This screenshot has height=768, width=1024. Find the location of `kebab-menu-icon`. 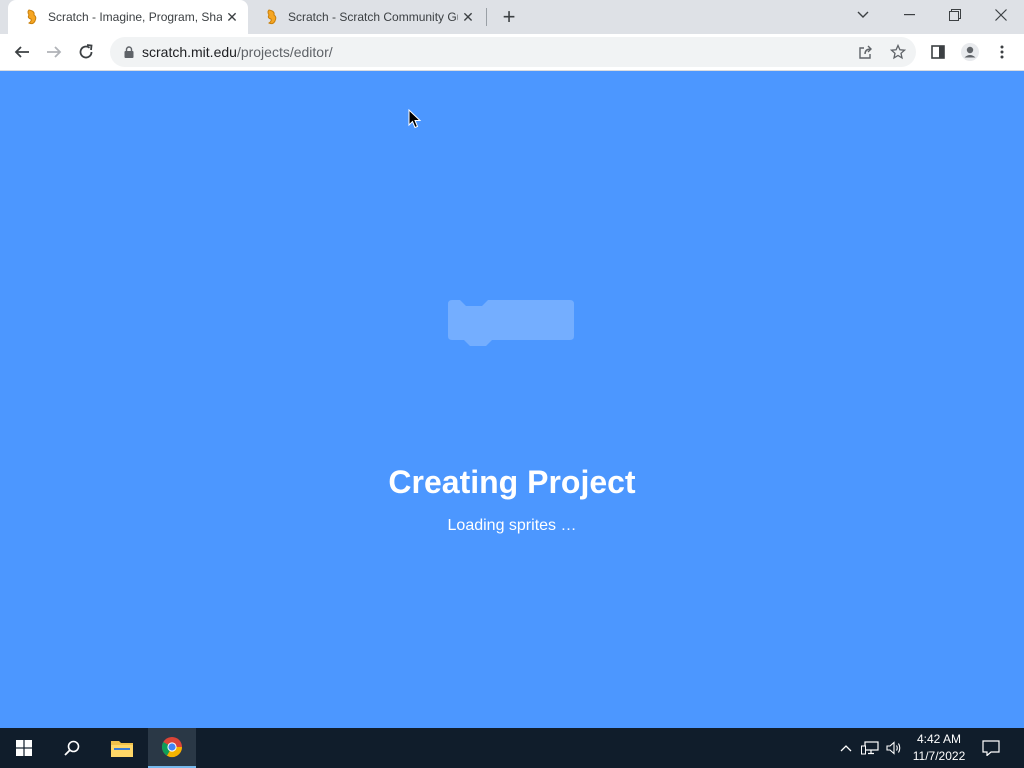

kebab-menu-icon is located at coordinates (1002, 52).